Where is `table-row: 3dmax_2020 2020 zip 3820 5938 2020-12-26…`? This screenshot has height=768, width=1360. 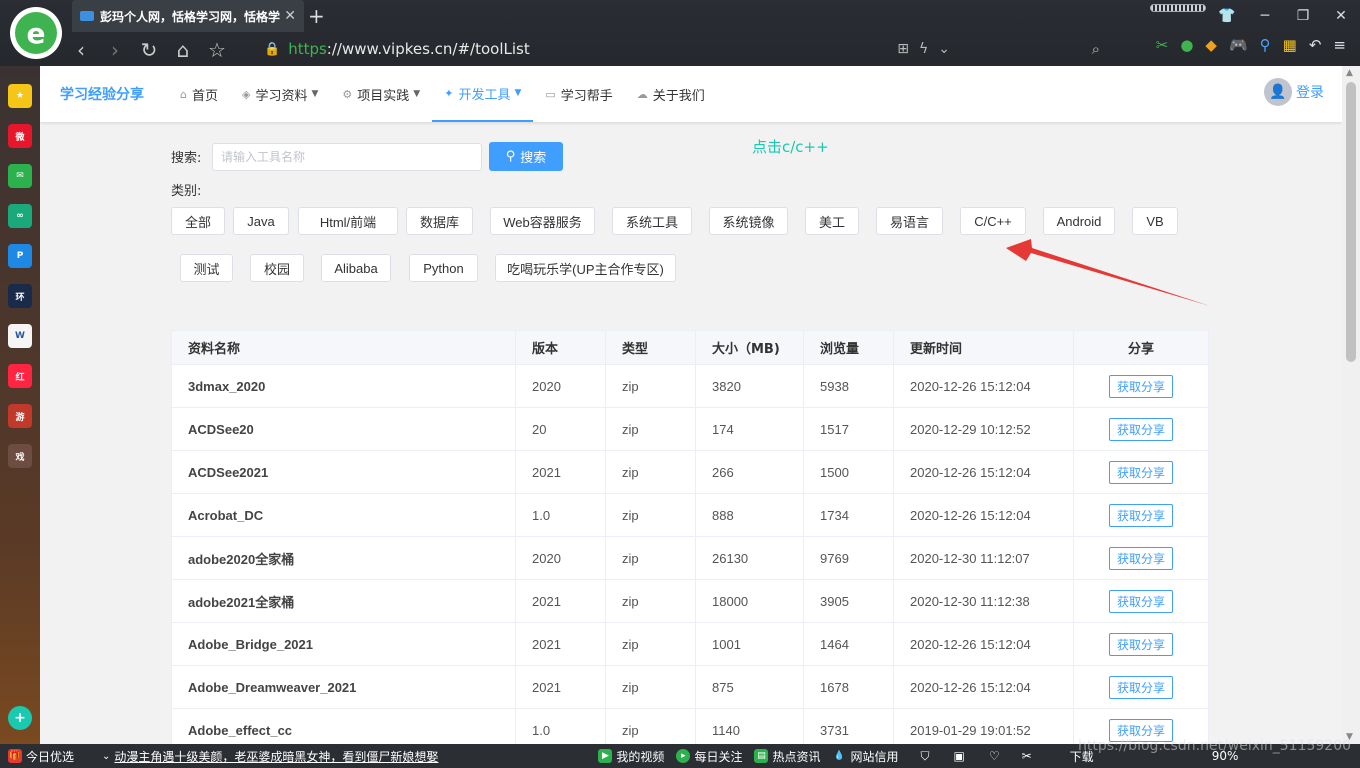 table-row: 3dmax_2020 2020 zip 3820 5938 2020-12-26… is located at coordinates (690, 386).